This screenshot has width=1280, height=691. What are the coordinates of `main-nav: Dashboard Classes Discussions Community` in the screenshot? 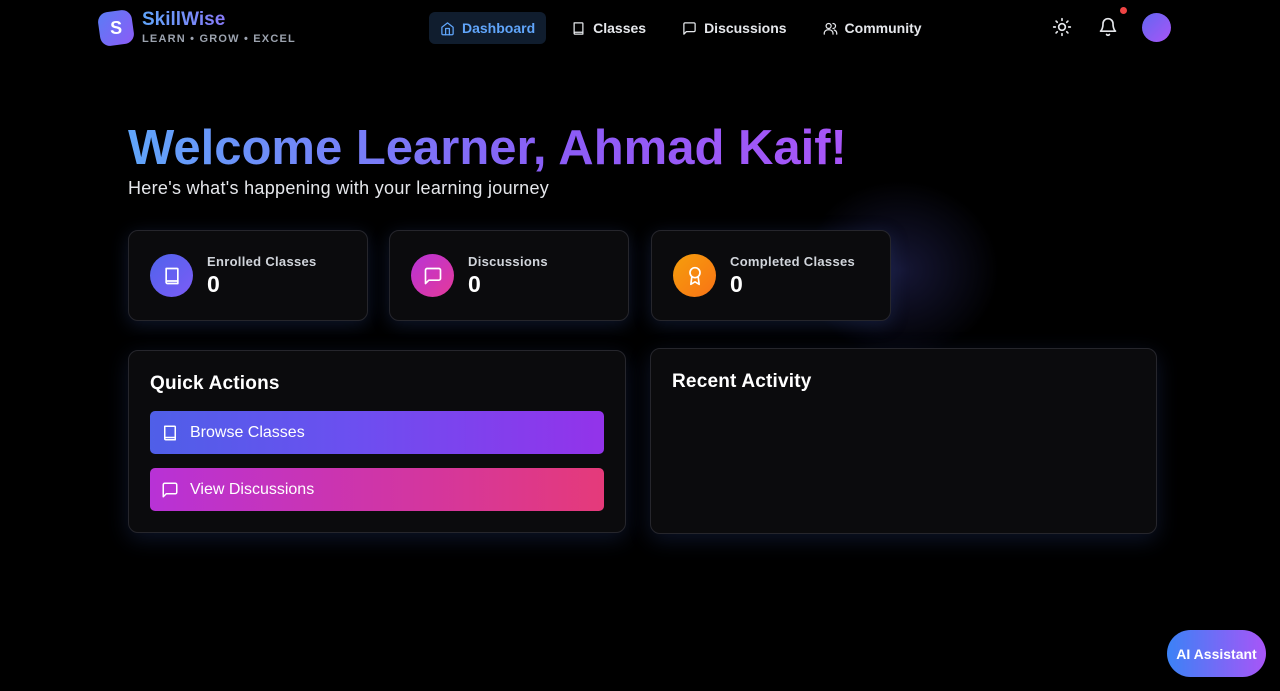 It's located at (688, 28).